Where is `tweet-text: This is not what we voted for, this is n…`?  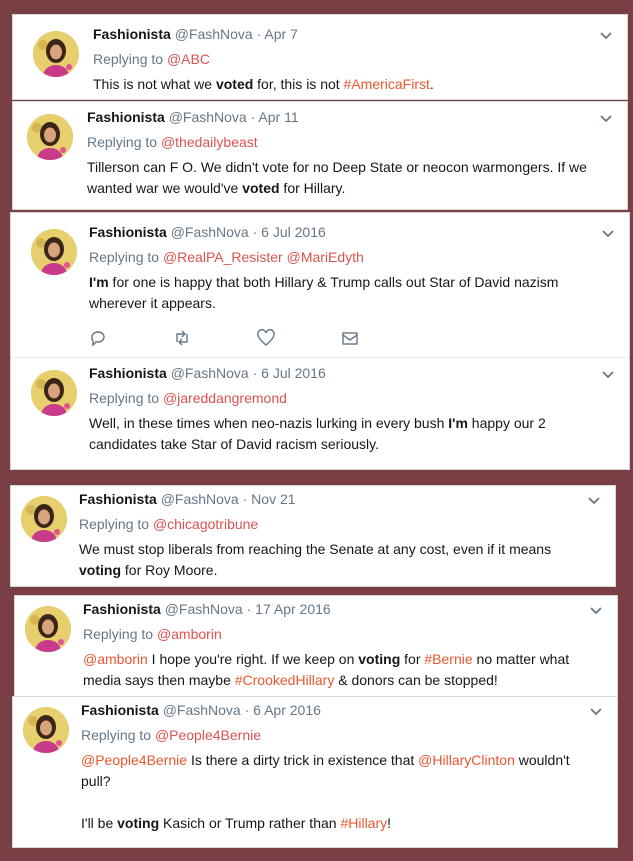 tweet-text: This is not what we voted for, this is n… is located at coordinates (263, 84).